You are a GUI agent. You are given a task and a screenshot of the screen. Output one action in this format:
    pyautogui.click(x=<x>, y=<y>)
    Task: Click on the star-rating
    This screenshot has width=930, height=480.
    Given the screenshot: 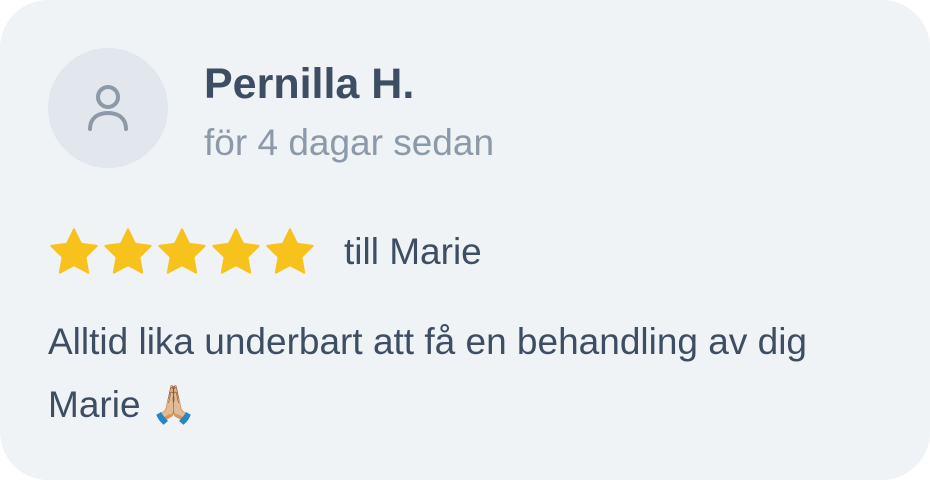 What is the action you would take?
    pyautogui.click(x=183, y=252)
    